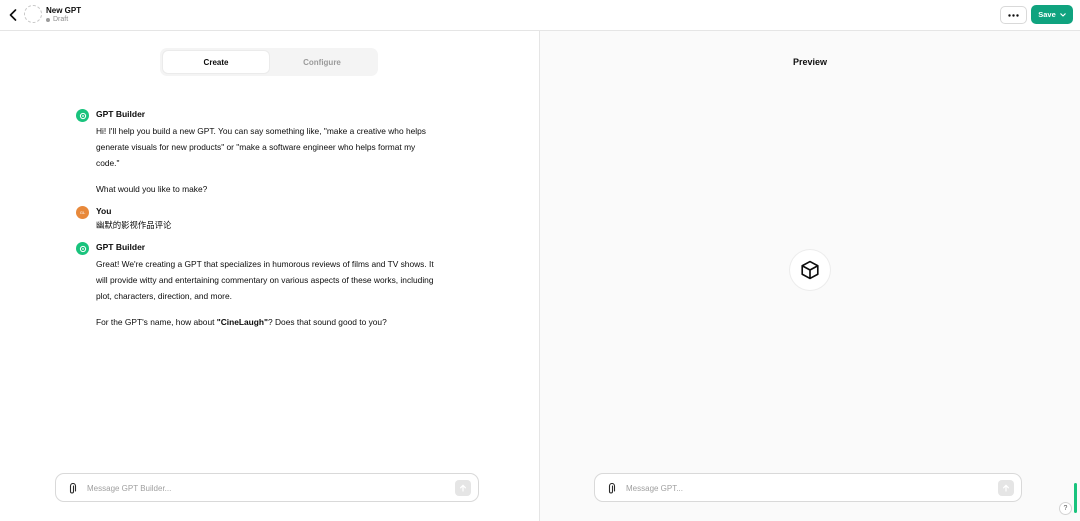 This screenshot has width=1080, height=521. I want to click on status-text: Draft, so click(61, 19).